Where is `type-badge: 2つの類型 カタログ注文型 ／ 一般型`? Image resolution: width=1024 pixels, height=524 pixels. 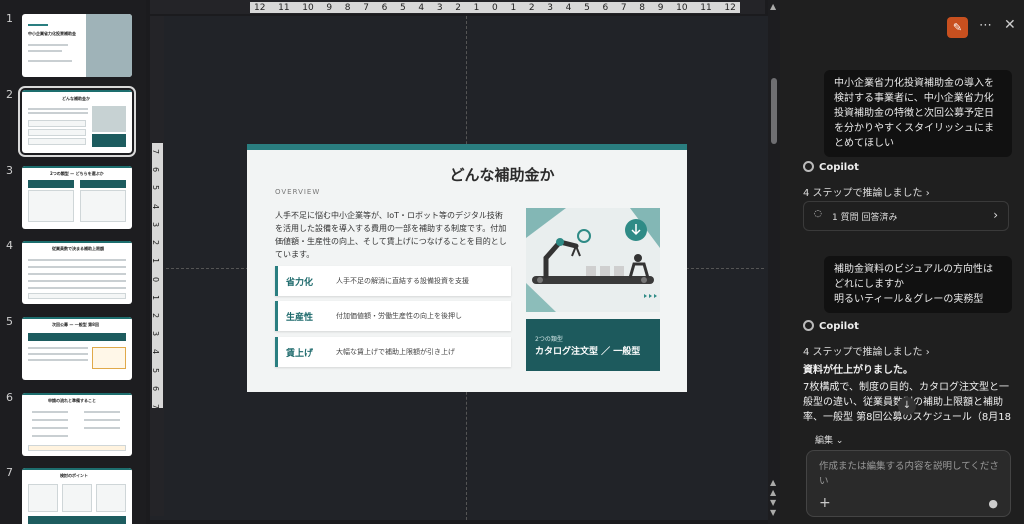 type-badge: 2つの類型 カタログ注文型 ／ 一般型 is located at coordinates (593, 345).